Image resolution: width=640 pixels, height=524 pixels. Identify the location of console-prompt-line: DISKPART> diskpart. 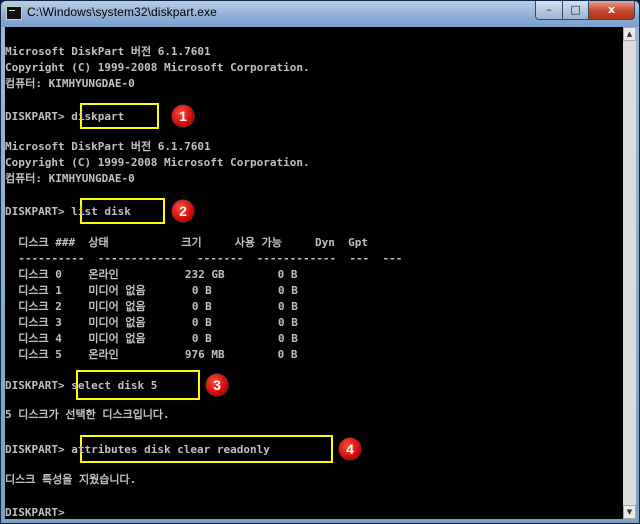
(65, 116).